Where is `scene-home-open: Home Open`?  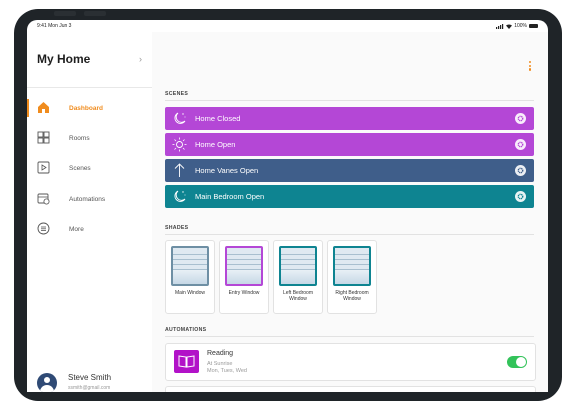 scene-home-open: Home Open is located at coordinates (349, 144).